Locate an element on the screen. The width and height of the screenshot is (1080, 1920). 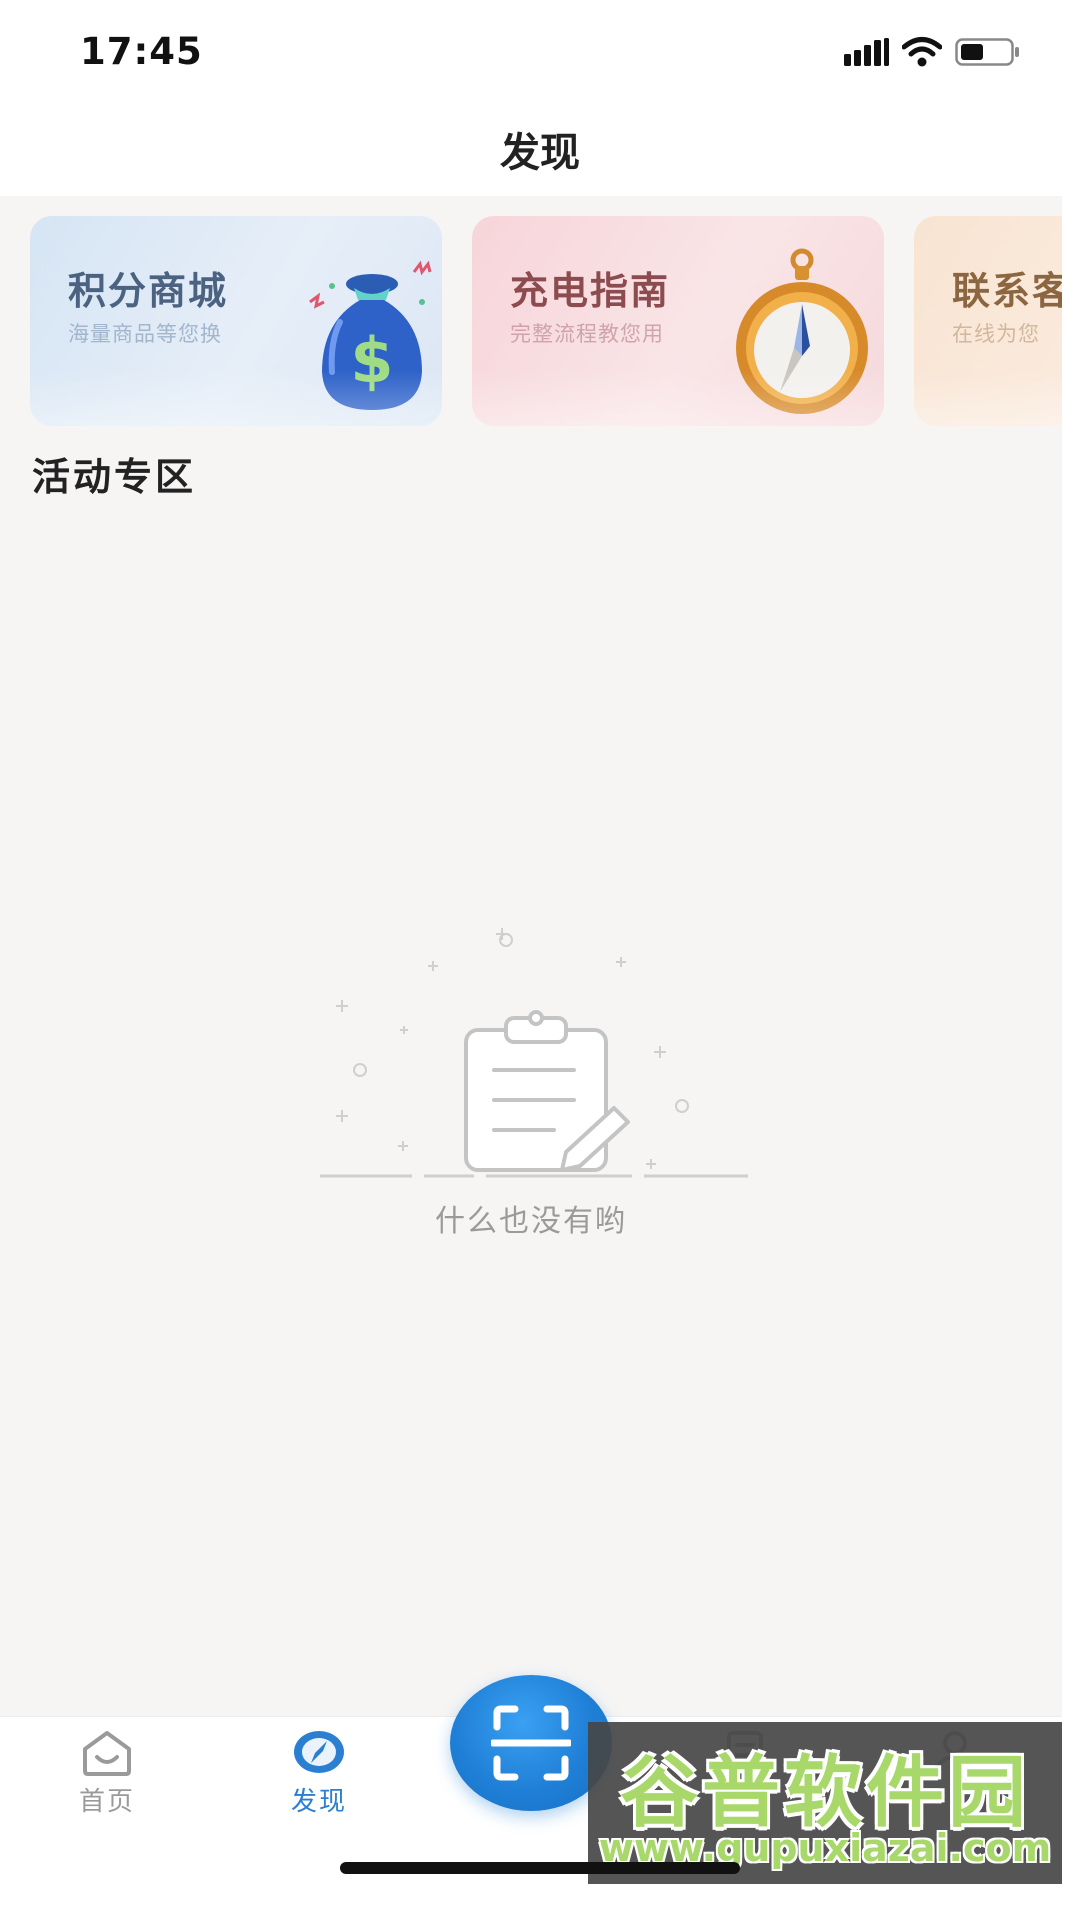
points-mall-card: 积分商城 海量商品等您换 $ is located at coordinates (236, 321).